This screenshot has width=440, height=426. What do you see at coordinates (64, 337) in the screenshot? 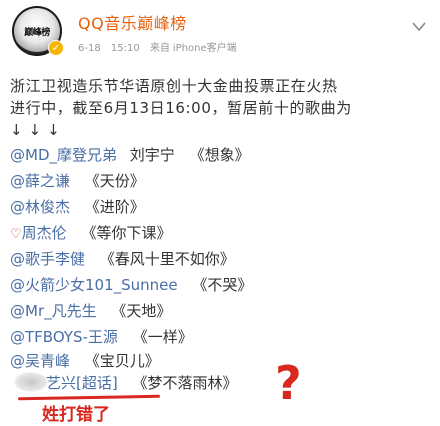
I see `mention-link: @TFBOYS-王源` at bounding box center [64, 337].